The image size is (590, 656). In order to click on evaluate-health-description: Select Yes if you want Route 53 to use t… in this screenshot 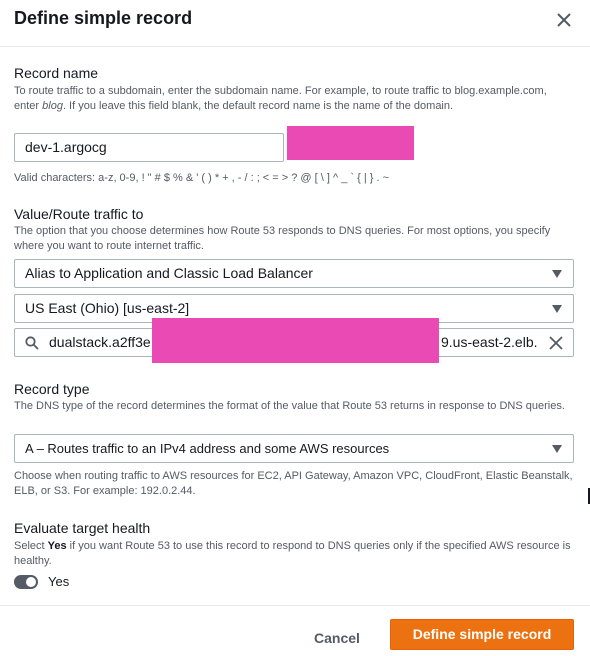, I will do `click(294, 554)`.